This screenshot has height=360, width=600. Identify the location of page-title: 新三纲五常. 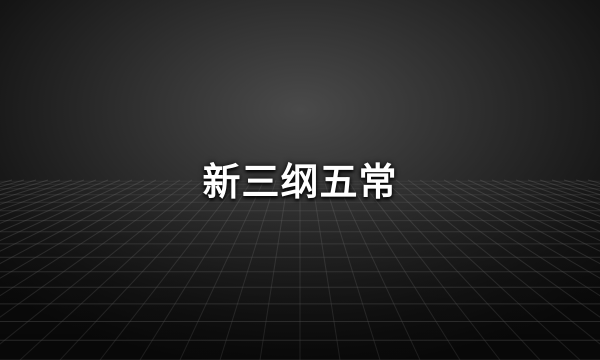
(300, 182).